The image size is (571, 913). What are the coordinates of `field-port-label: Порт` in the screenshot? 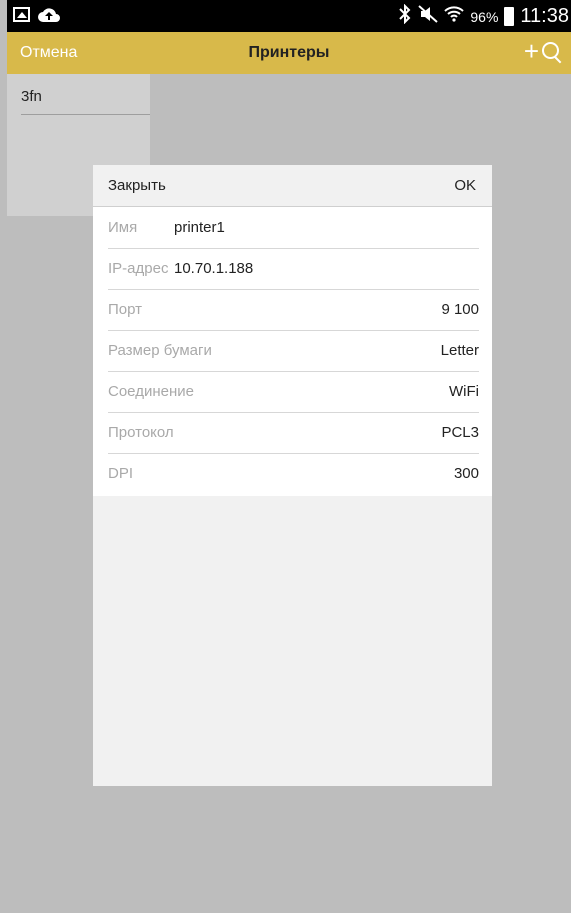 It's located at (125, 309).